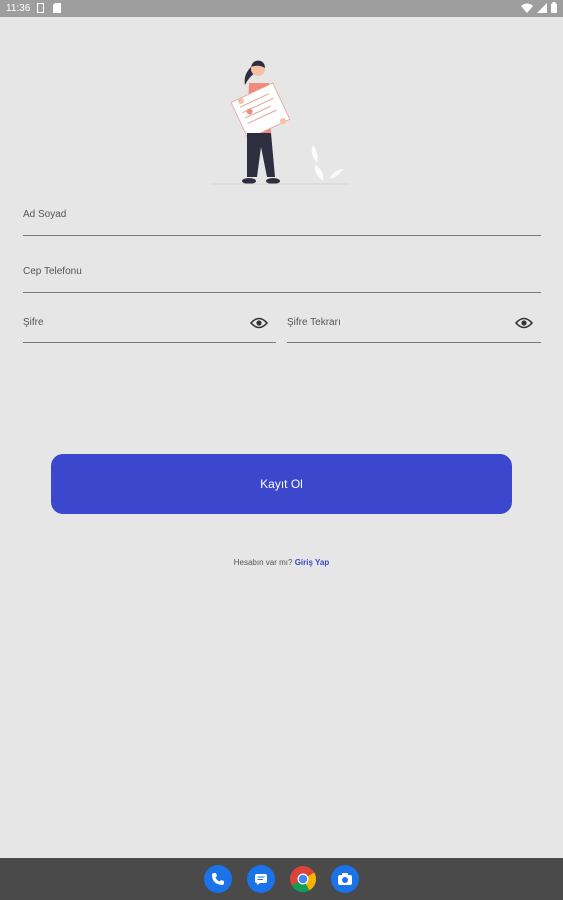 Image resolution: width=563 pixels, height=900 pixels. I want to click on status-time: 11:36, so click(18, 8).